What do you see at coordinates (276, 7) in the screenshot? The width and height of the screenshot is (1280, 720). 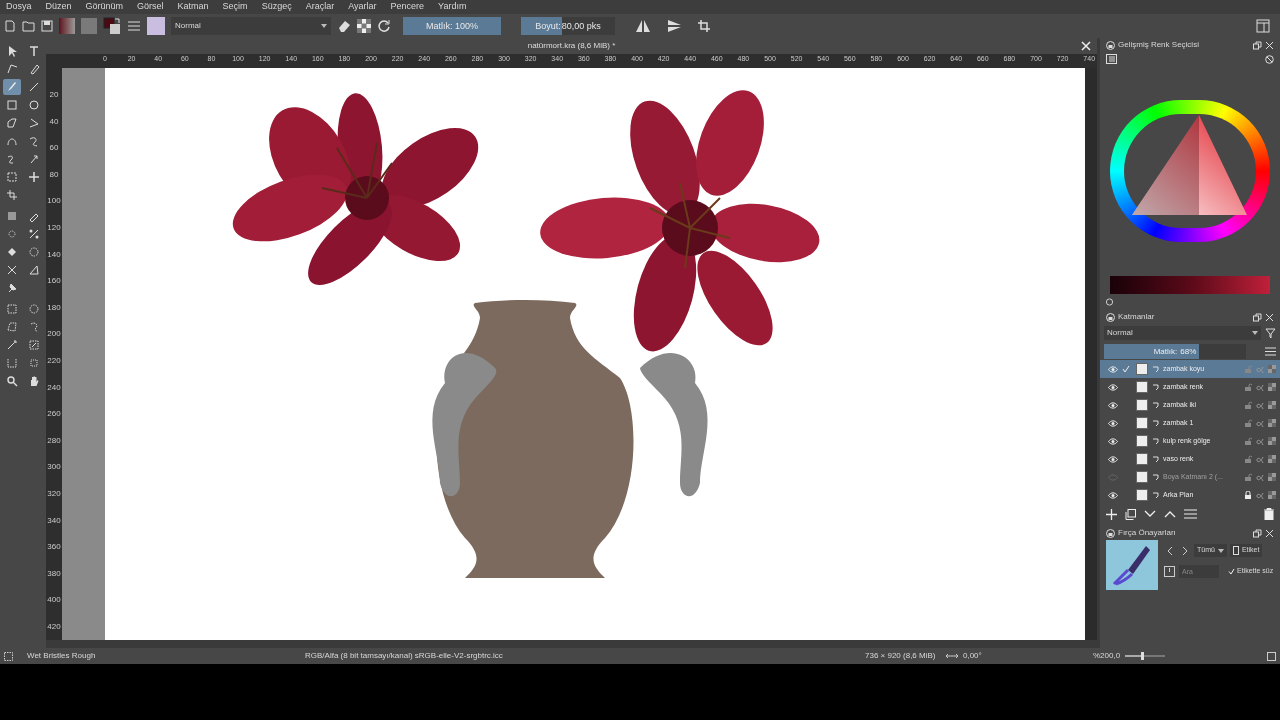 I see `menu-item: Süzgeç` at bounding box center [276, 7].